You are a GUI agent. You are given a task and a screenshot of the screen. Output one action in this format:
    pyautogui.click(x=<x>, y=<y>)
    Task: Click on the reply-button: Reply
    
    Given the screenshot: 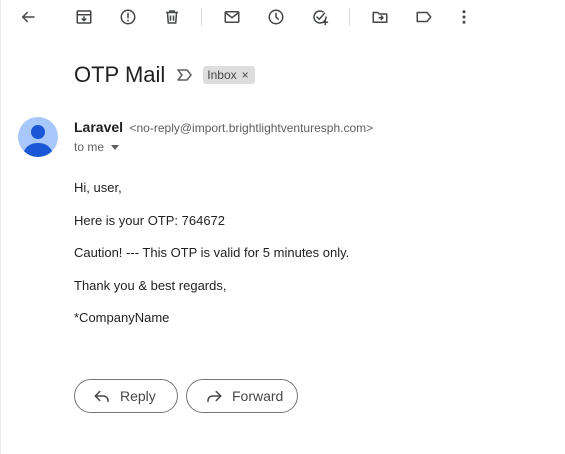 What is the action you would take?
    pyautogui.click(x=126, y=396)
    